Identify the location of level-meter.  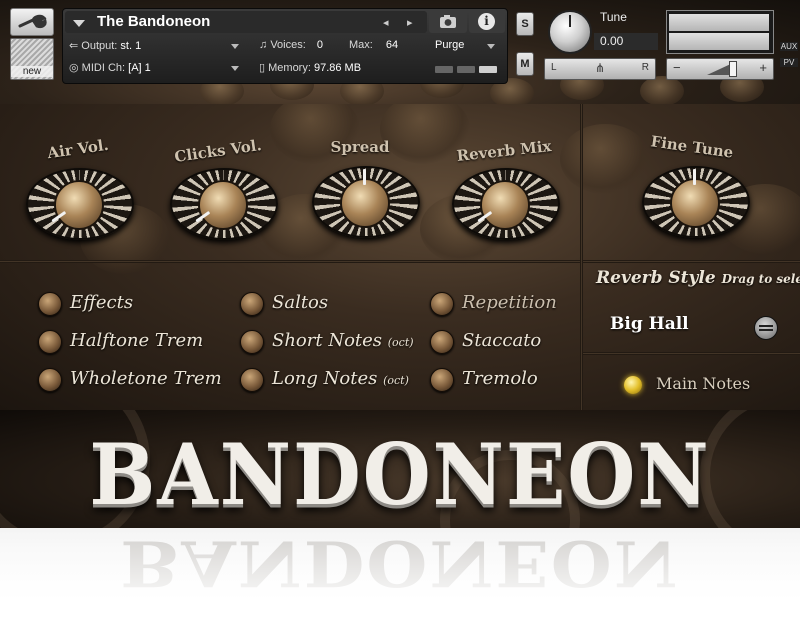
(720, 32).